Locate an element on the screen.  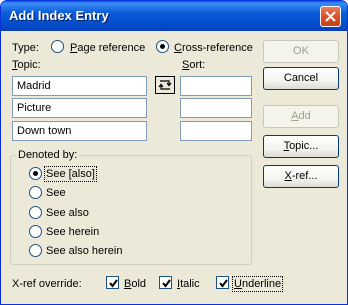
denoted-by-label: Denoted by: is located at coordinates (48, 155).